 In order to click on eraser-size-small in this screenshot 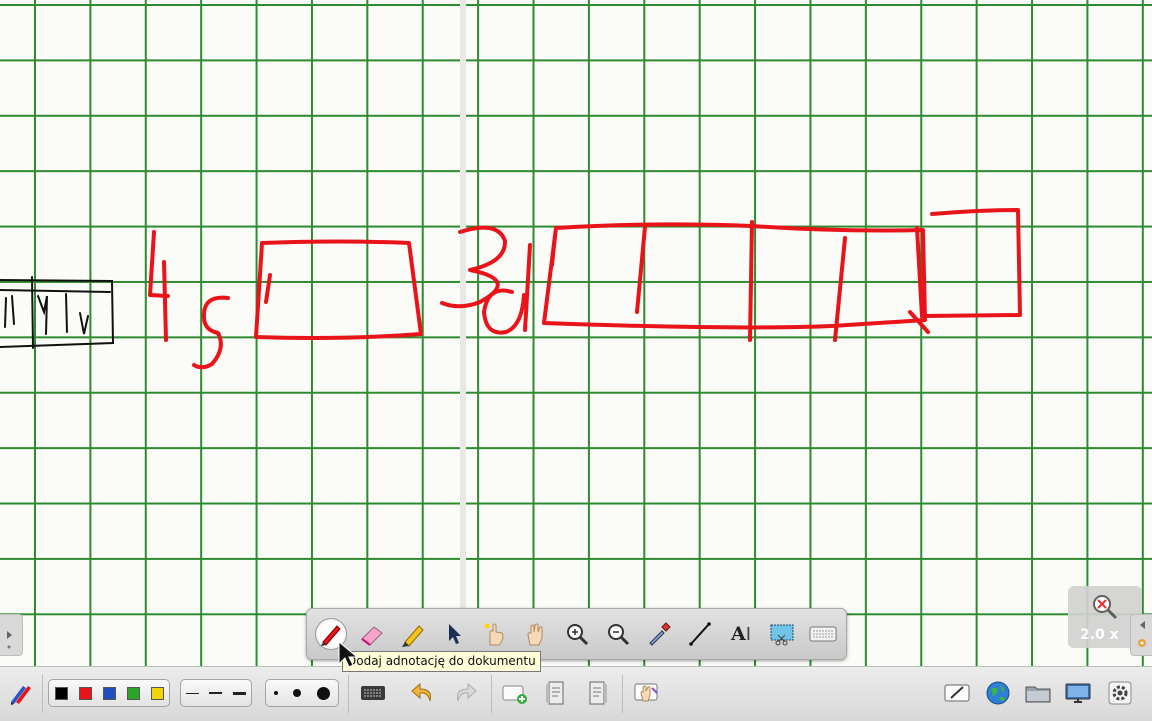, I will do `click(275, 693)`.